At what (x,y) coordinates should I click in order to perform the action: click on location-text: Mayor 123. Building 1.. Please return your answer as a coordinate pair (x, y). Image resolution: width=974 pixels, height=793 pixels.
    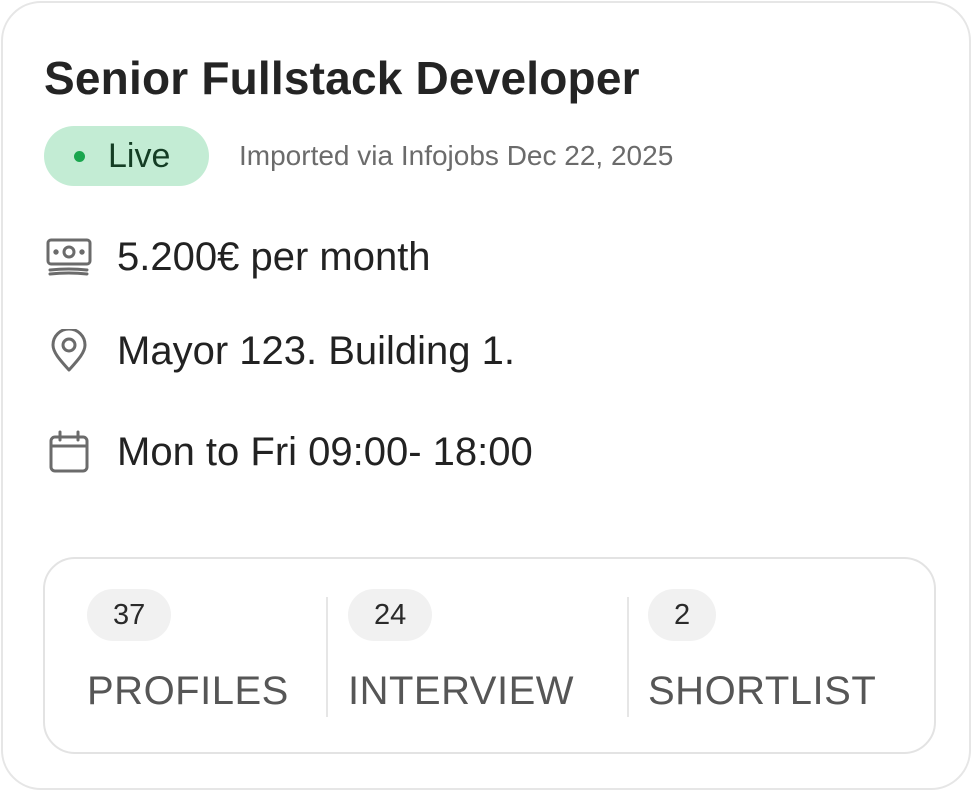
    Looking at the image, I should click on (316, 350).